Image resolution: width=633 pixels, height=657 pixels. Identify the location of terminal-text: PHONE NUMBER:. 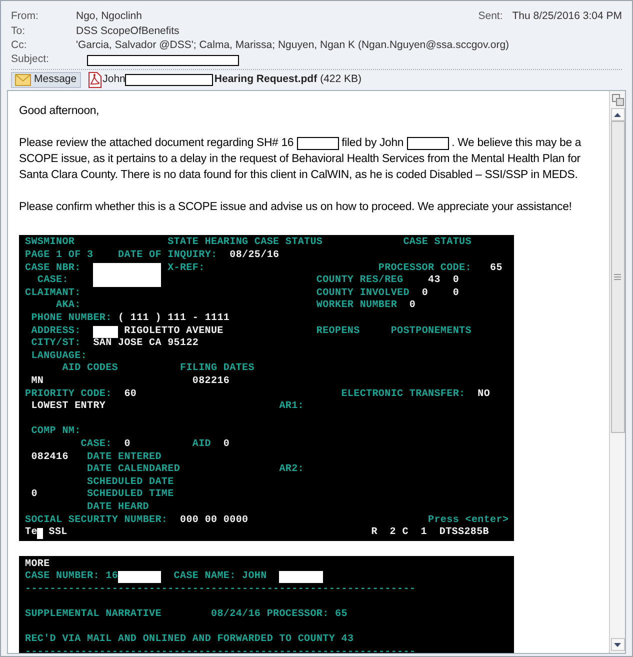
(71, 319).